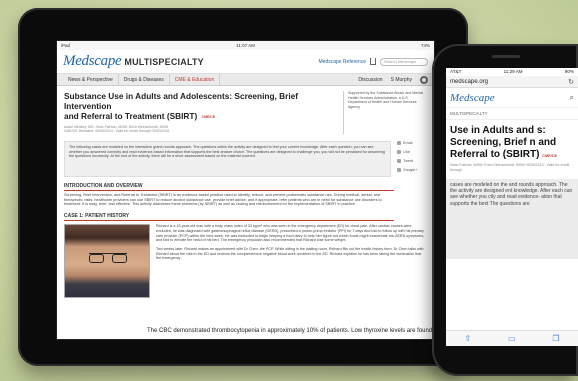 The image size is (578, 381). Describe the element at coordinates (512, 98) in the screenshot. I see `phone-header: Medscape ⌕` at that location.